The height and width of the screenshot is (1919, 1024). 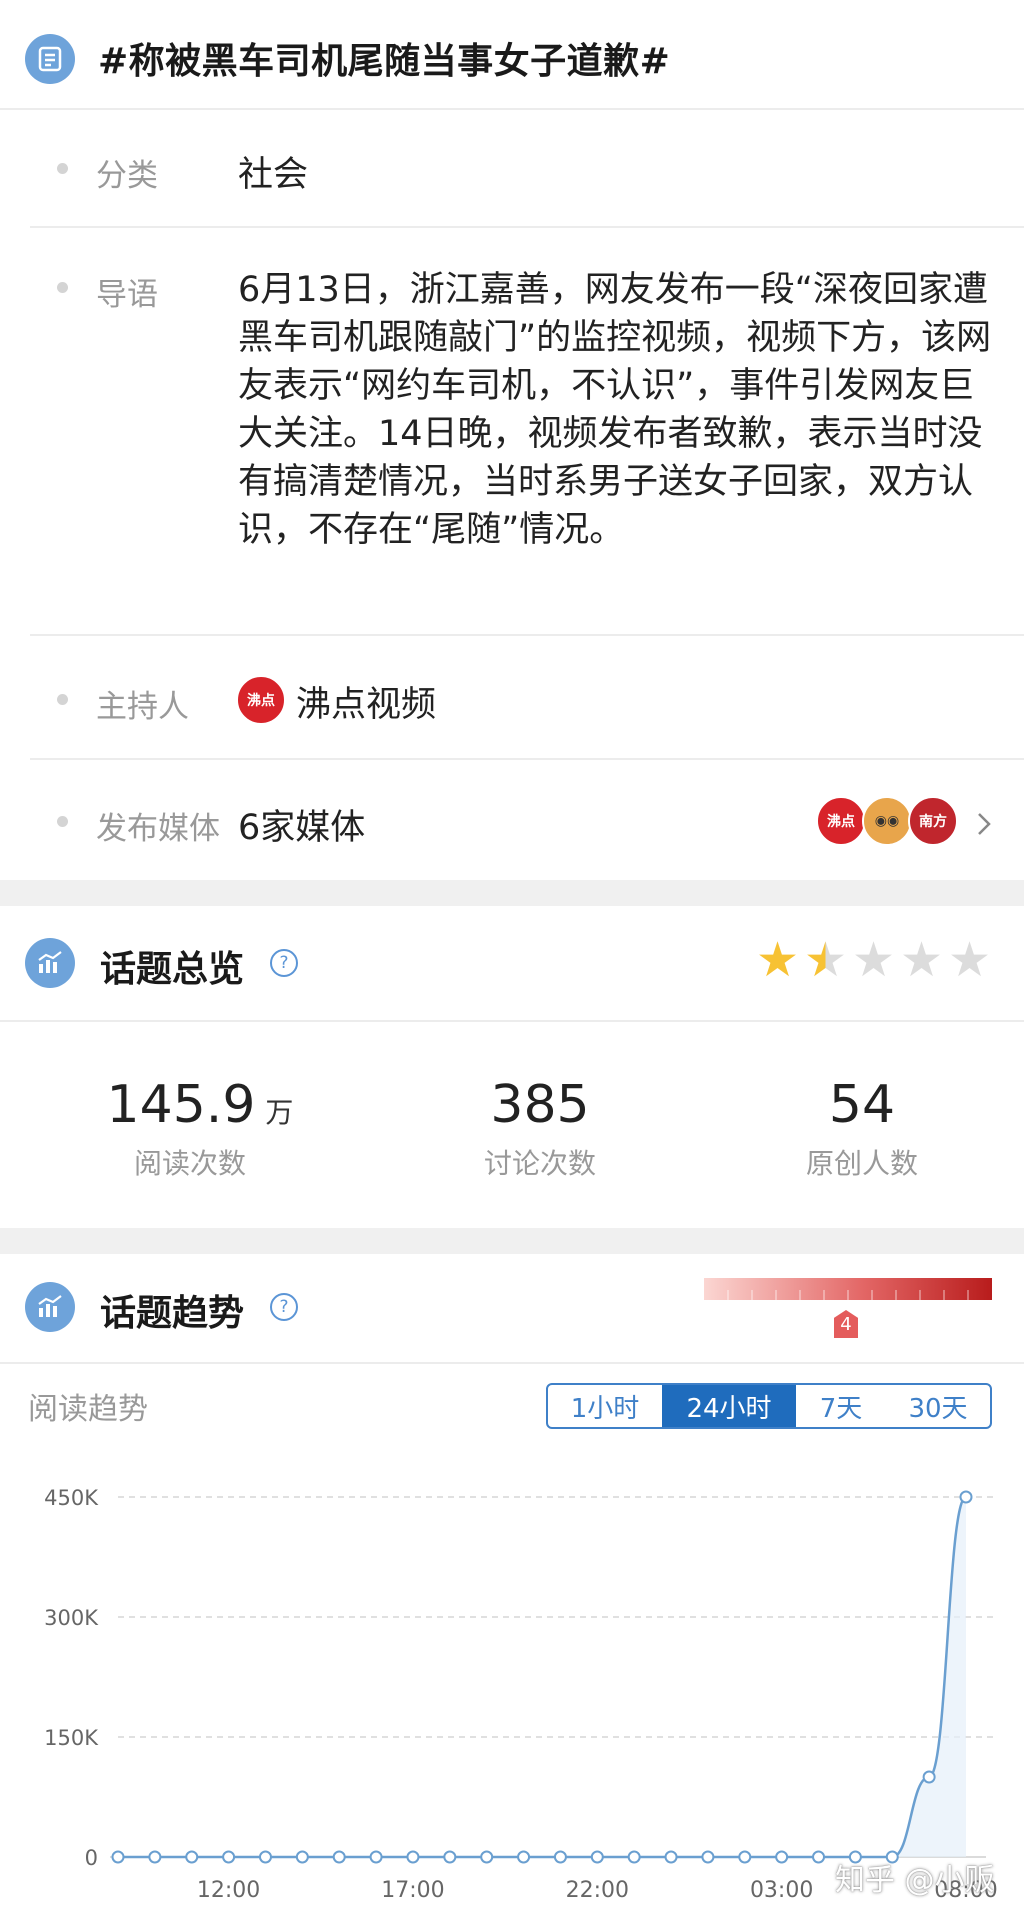 I want to click on author-count: 54, so click(x=862, y=1105).